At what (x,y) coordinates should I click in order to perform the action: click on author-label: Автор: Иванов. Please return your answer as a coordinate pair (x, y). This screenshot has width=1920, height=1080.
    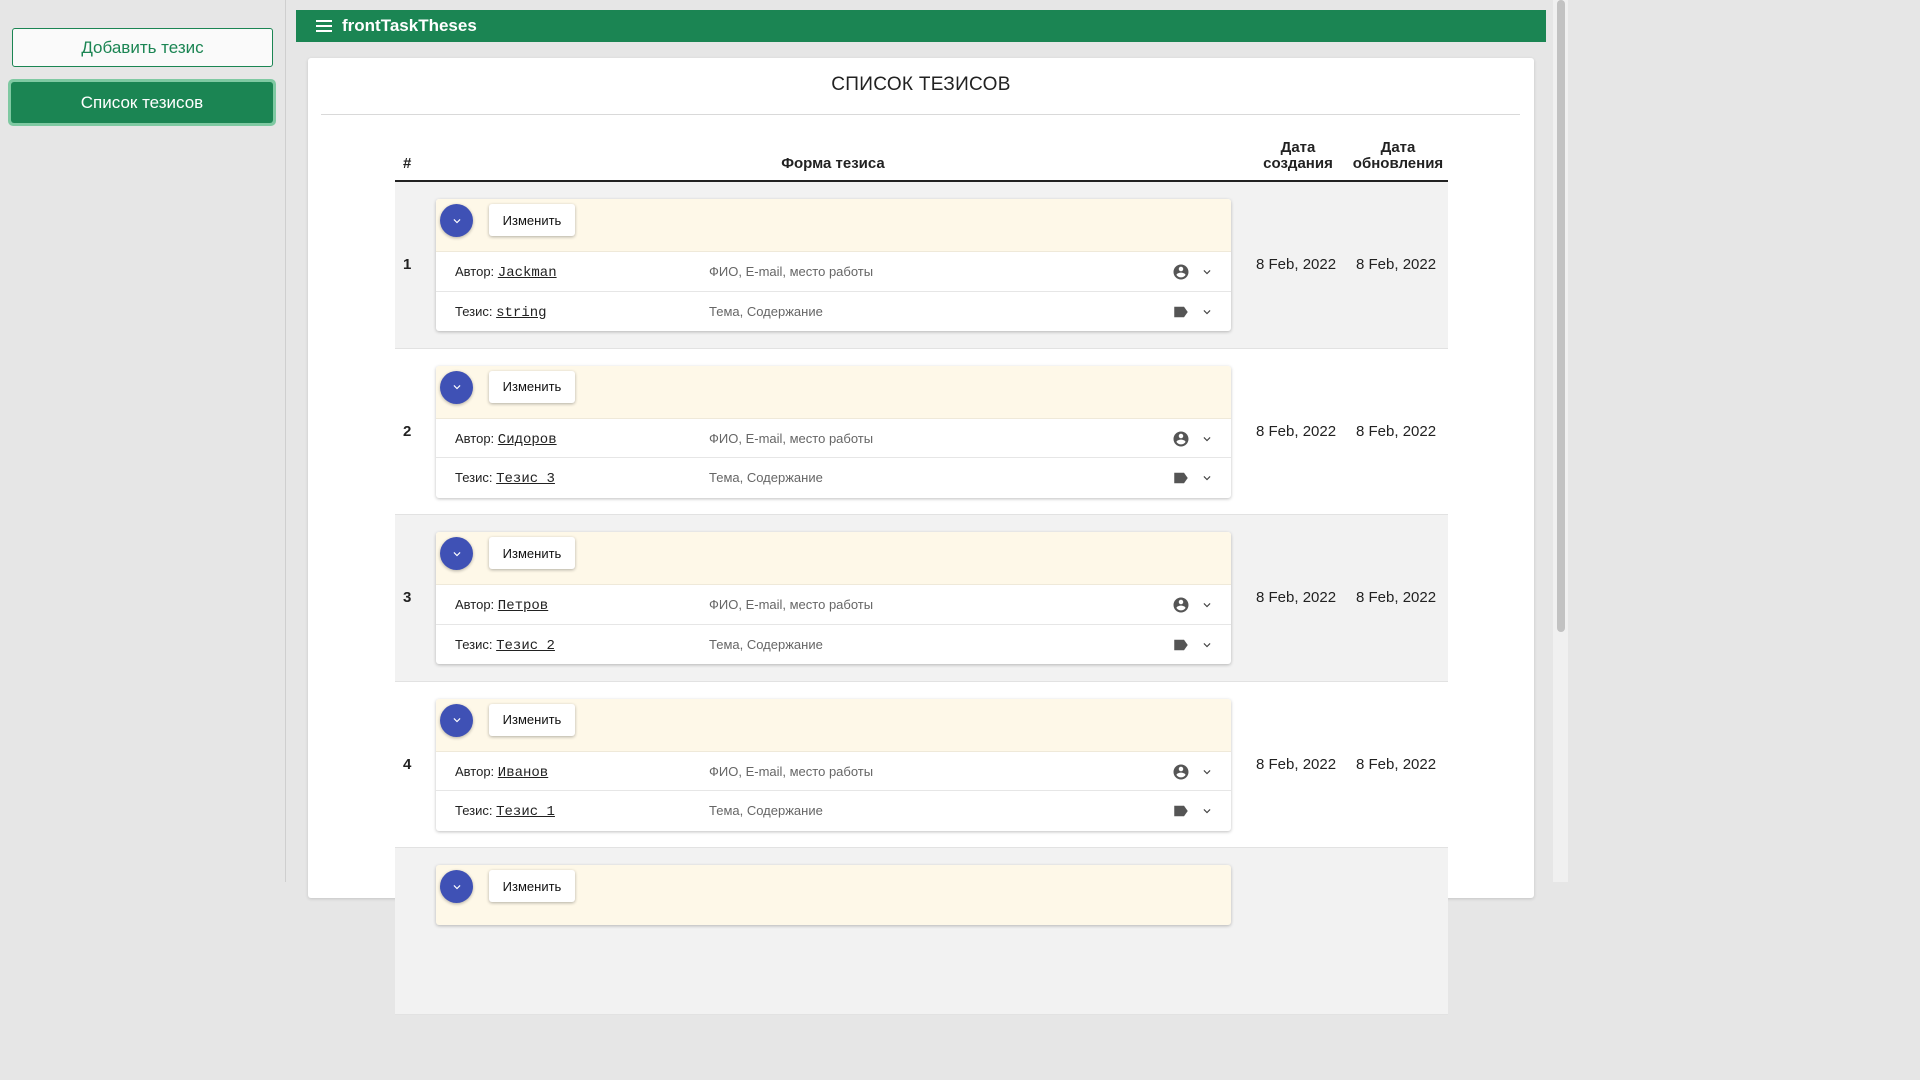
    Looking at the image, I should click on (501, 772).